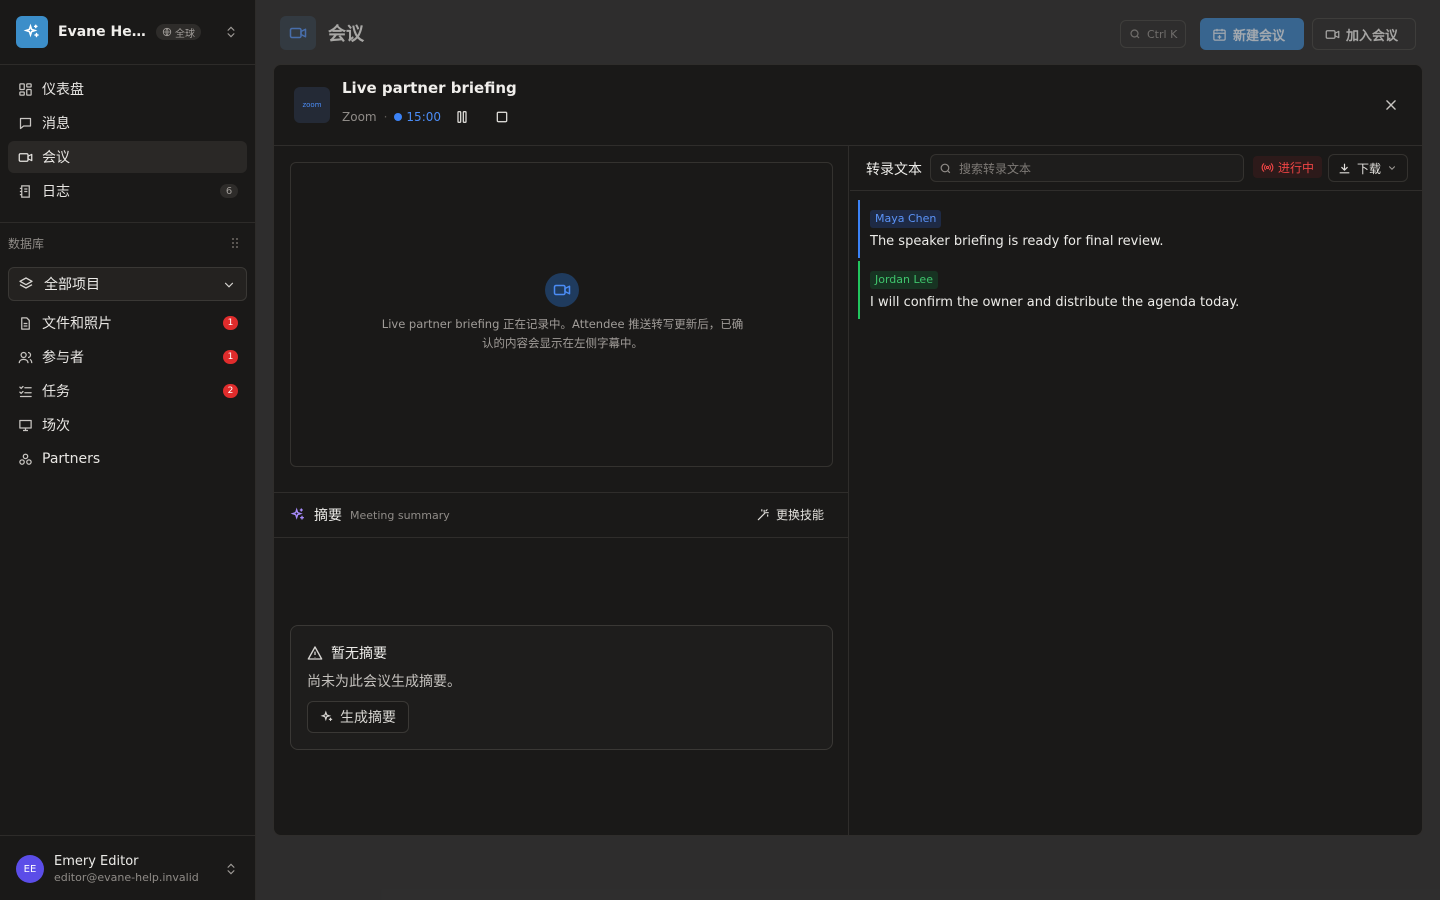  What do you see at coordinates (906, 219) in the screenshot?
I see `speaker-tag: Maya Chen` at bounding box center [906, 219].